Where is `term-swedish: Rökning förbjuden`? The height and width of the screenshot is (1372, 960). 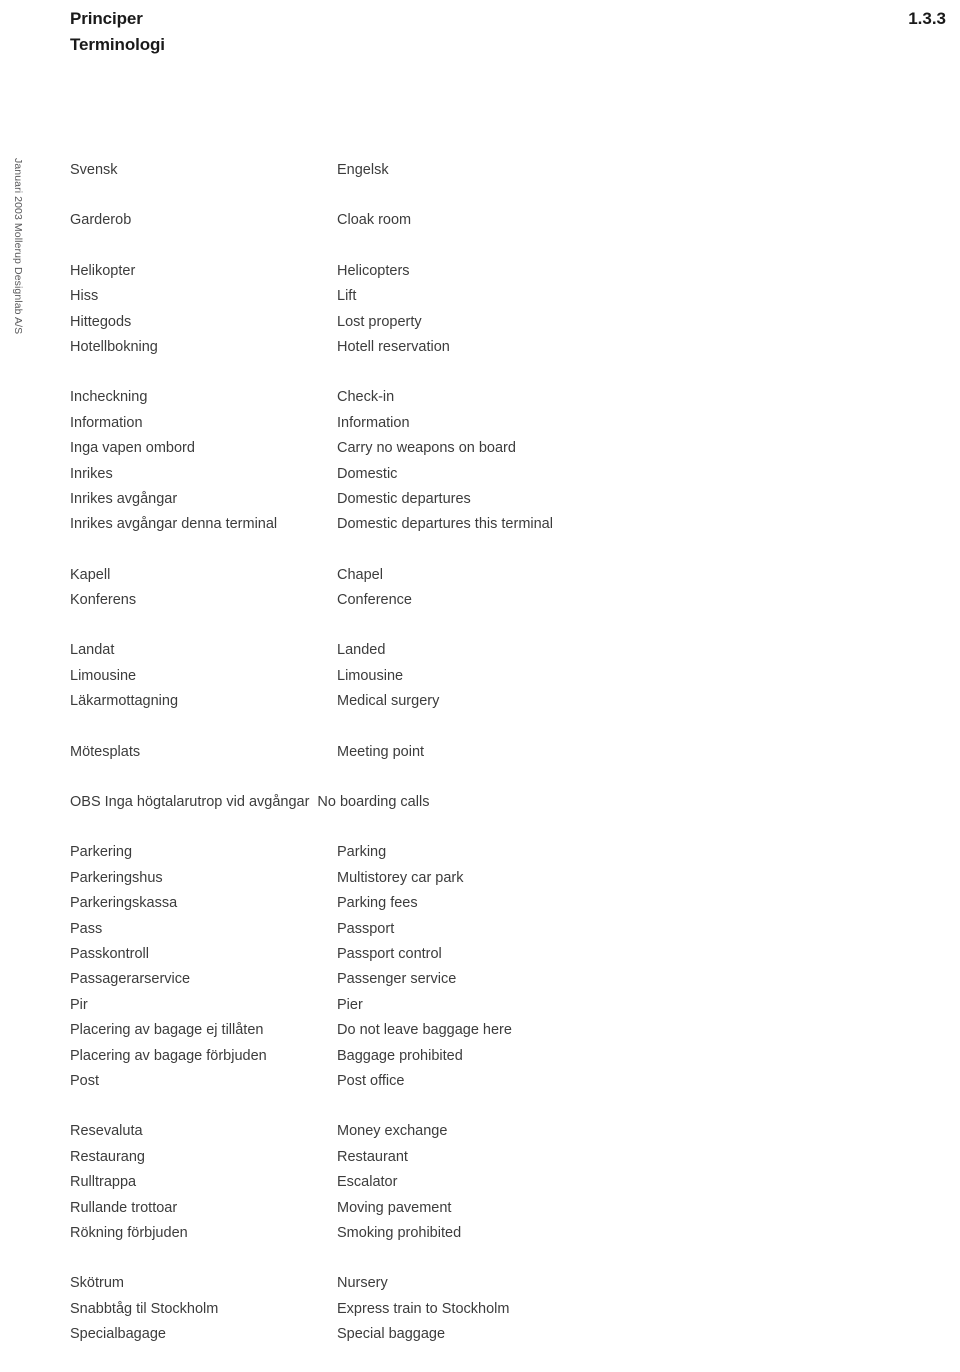
term-swedish: Rökning förbjuden is located at coordinates (129, 1232).